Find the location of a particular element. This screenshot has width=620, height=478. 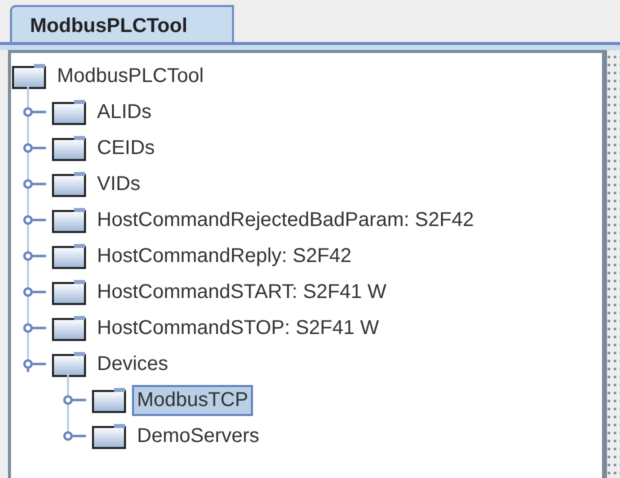

tree-node-label: VIDs is located at coordinates (119, 184).